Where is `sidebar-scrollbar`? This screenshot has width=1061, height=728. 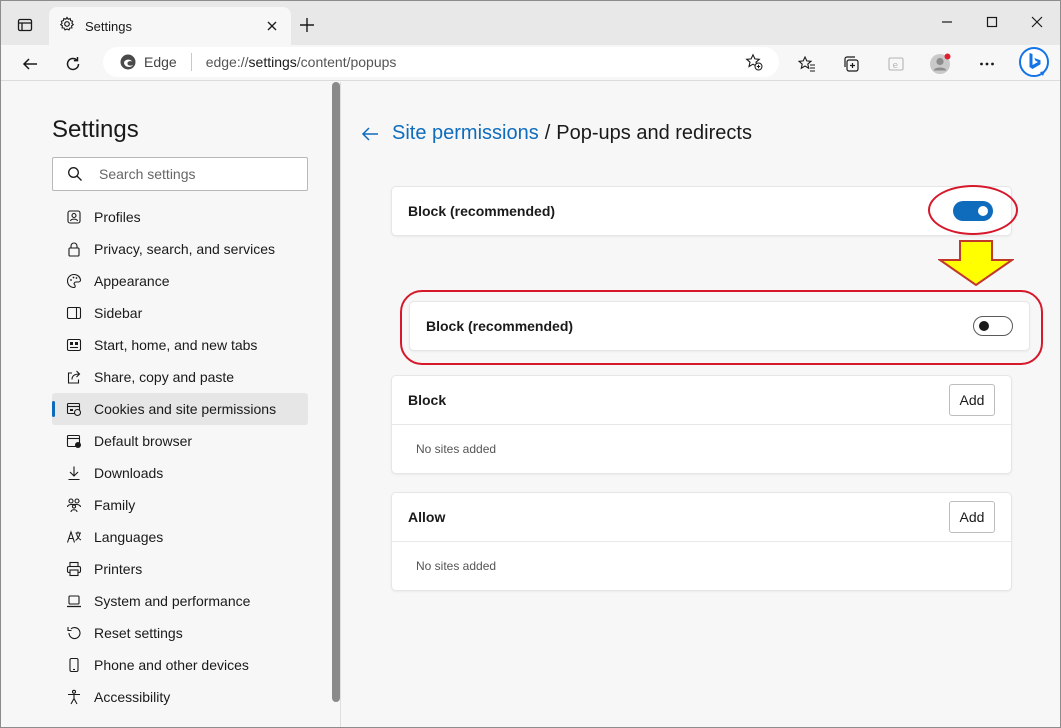
sidebar-scrollbar is located at coordinates (336, 392).